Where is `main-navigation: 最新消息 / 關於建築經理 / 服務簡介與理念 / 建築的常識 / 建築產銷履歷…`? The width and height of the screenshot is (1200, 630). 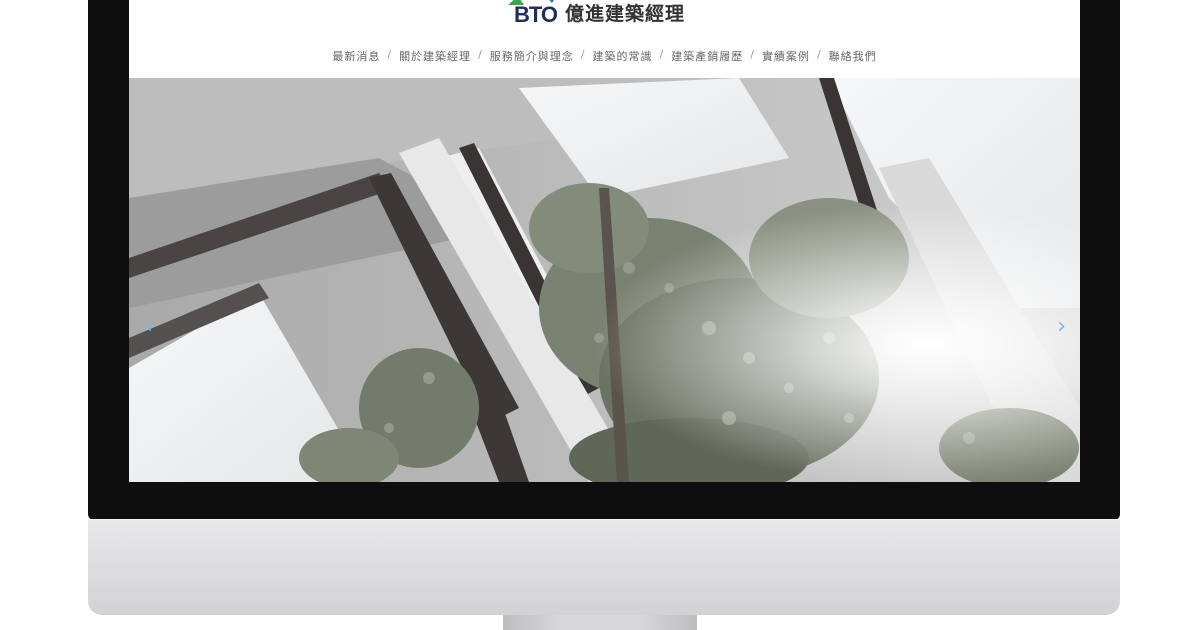 main-navigation: 最新消息 / 關於建築經理 / 服務簡介與理念 / 建築的常識 / 建築產銷履歷… is located at coordinates (604, 56).